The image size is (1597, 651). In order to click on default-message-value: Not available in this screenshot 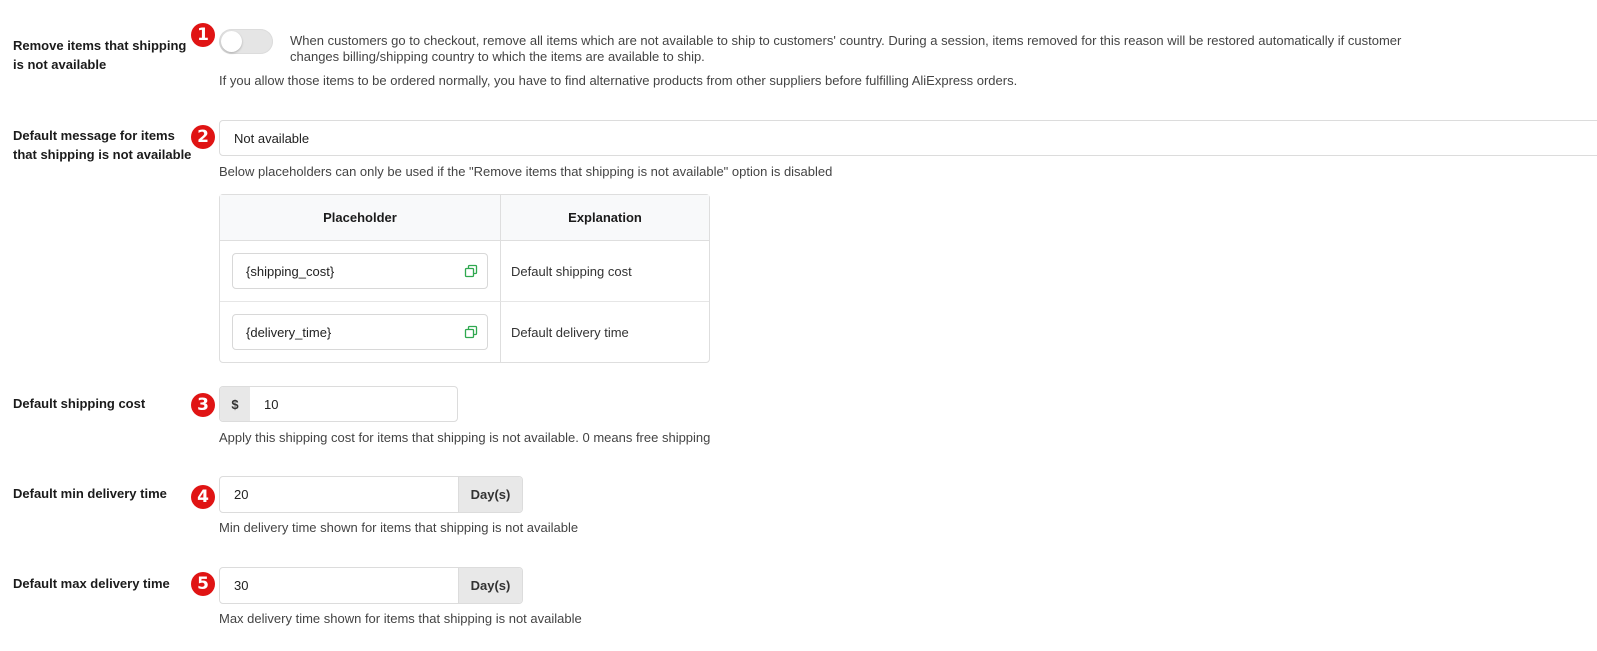, I will do `click(272, 138)`.